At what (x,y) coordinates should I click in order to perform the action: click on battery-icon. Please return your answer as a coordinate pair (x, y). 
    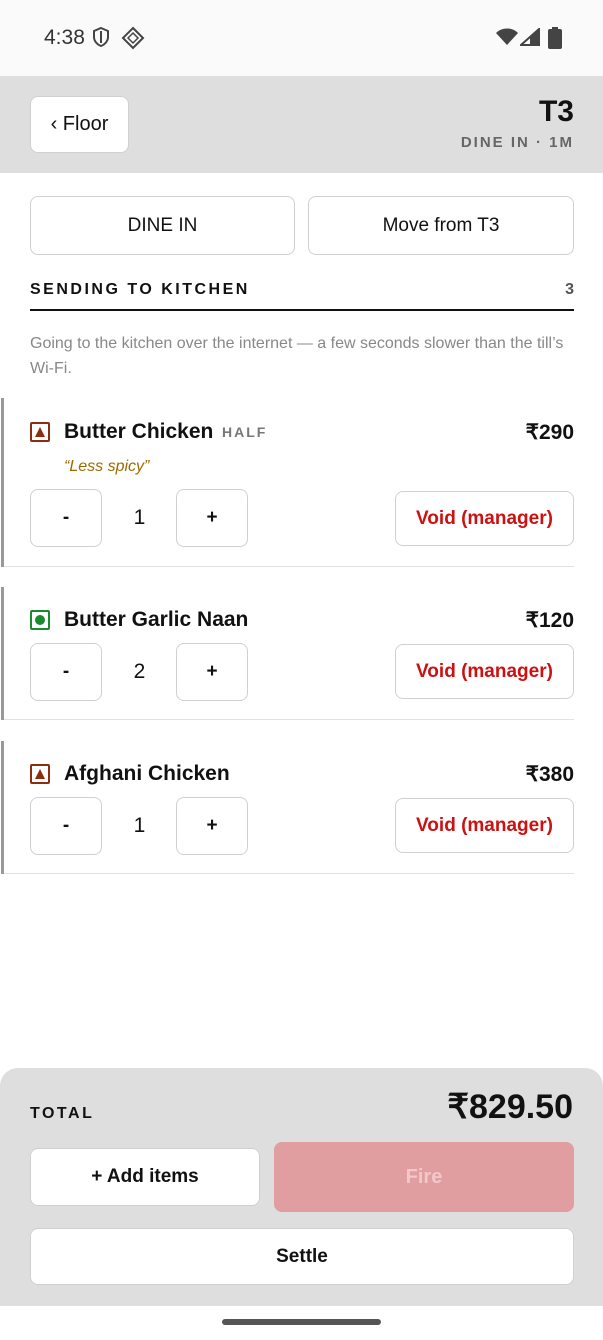
    Looking at the image, I should click on (555, 40).